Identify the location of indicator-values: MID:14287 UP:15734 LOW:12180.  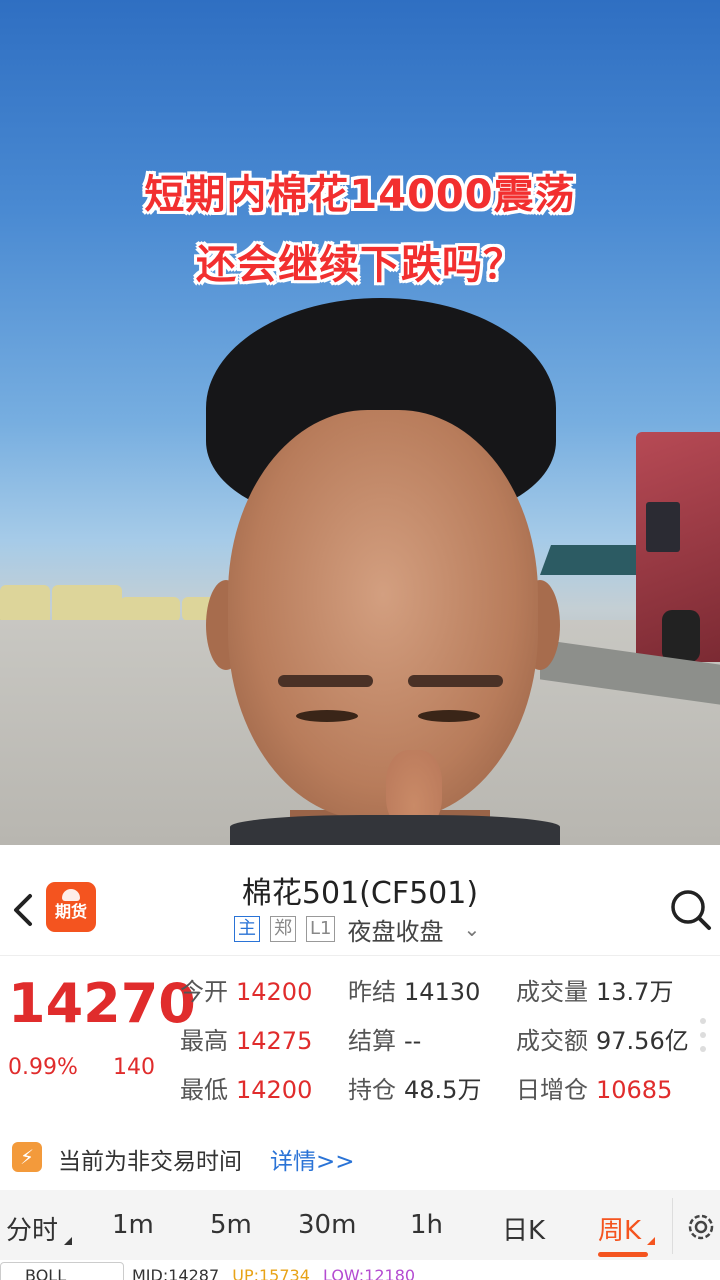
(273, 1273).